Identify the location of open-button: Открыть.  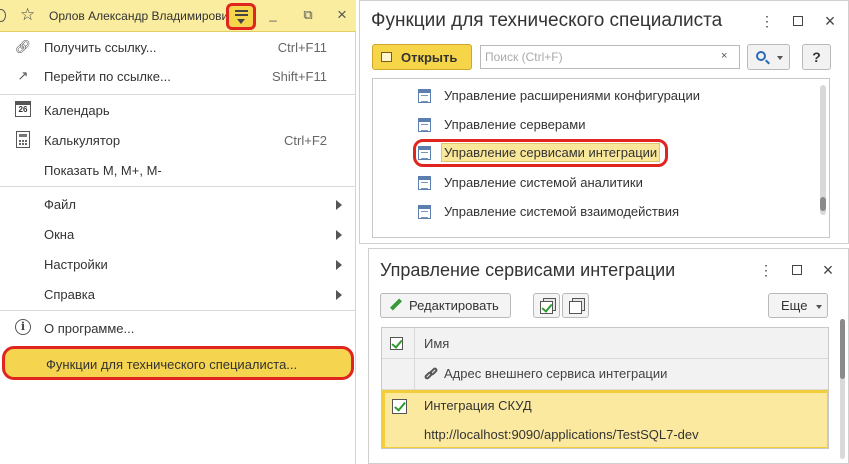
(422, 57).